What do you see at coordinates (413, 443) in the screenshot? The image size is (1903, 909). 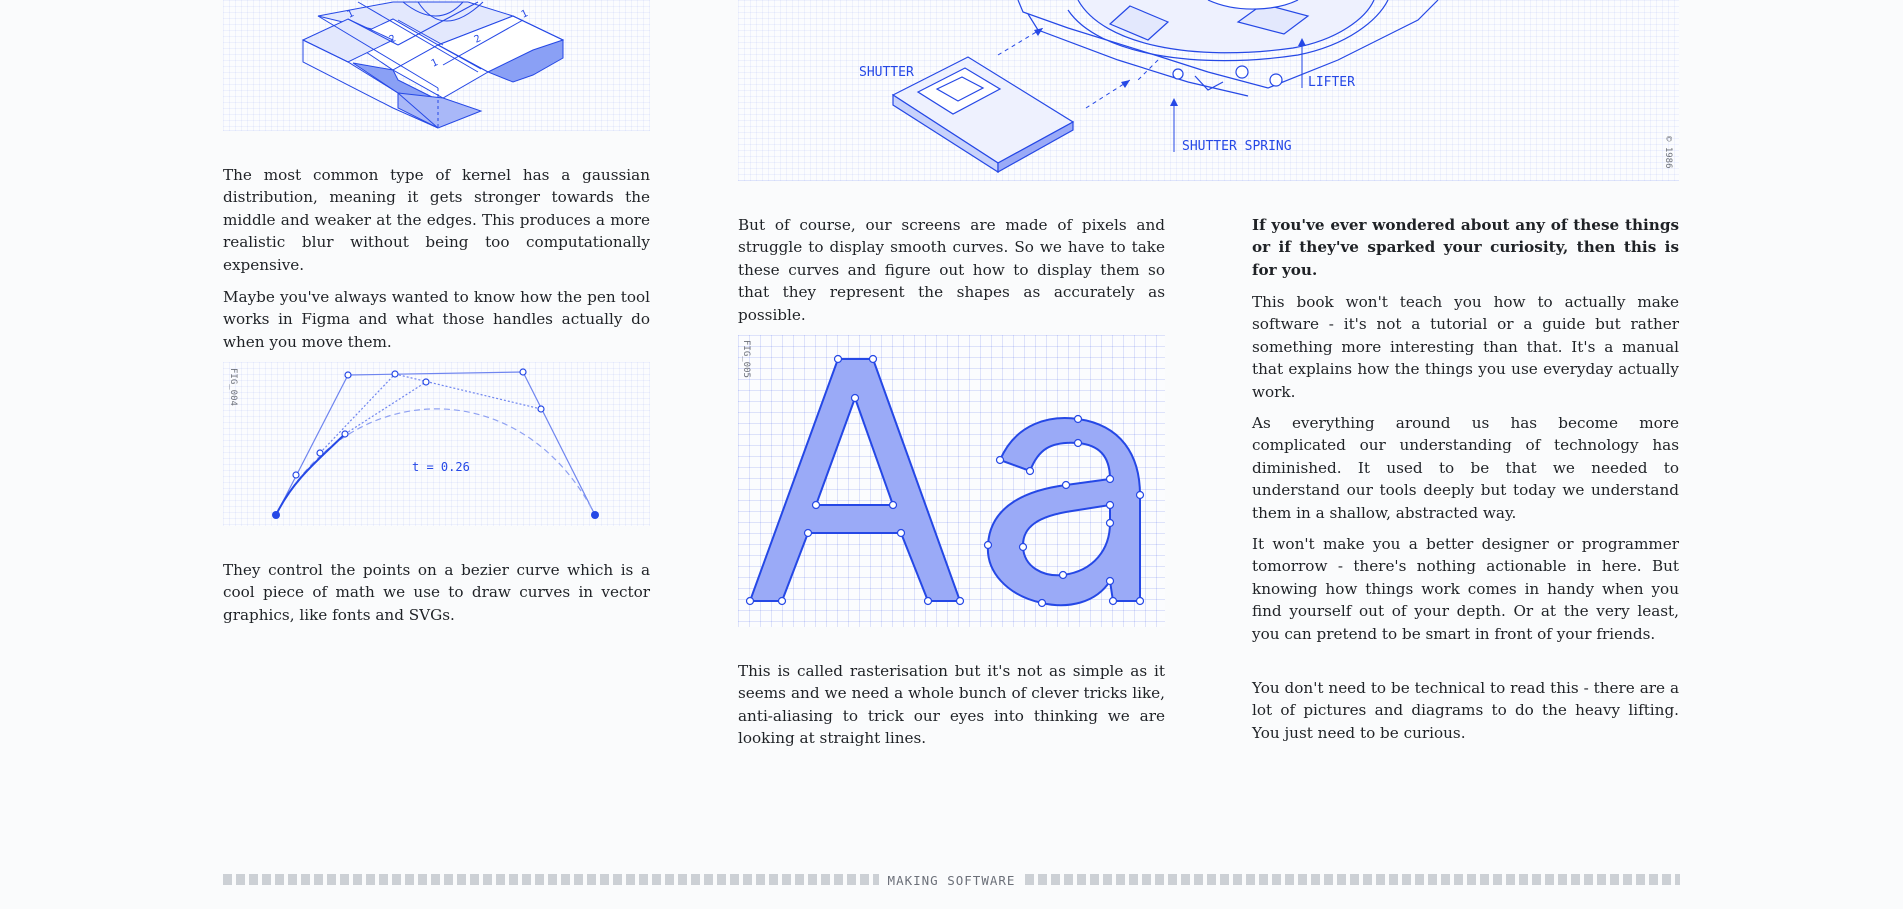 I see `bezier-diagram: FIG_004 t = 0.26` at bounding box center [413, 443].